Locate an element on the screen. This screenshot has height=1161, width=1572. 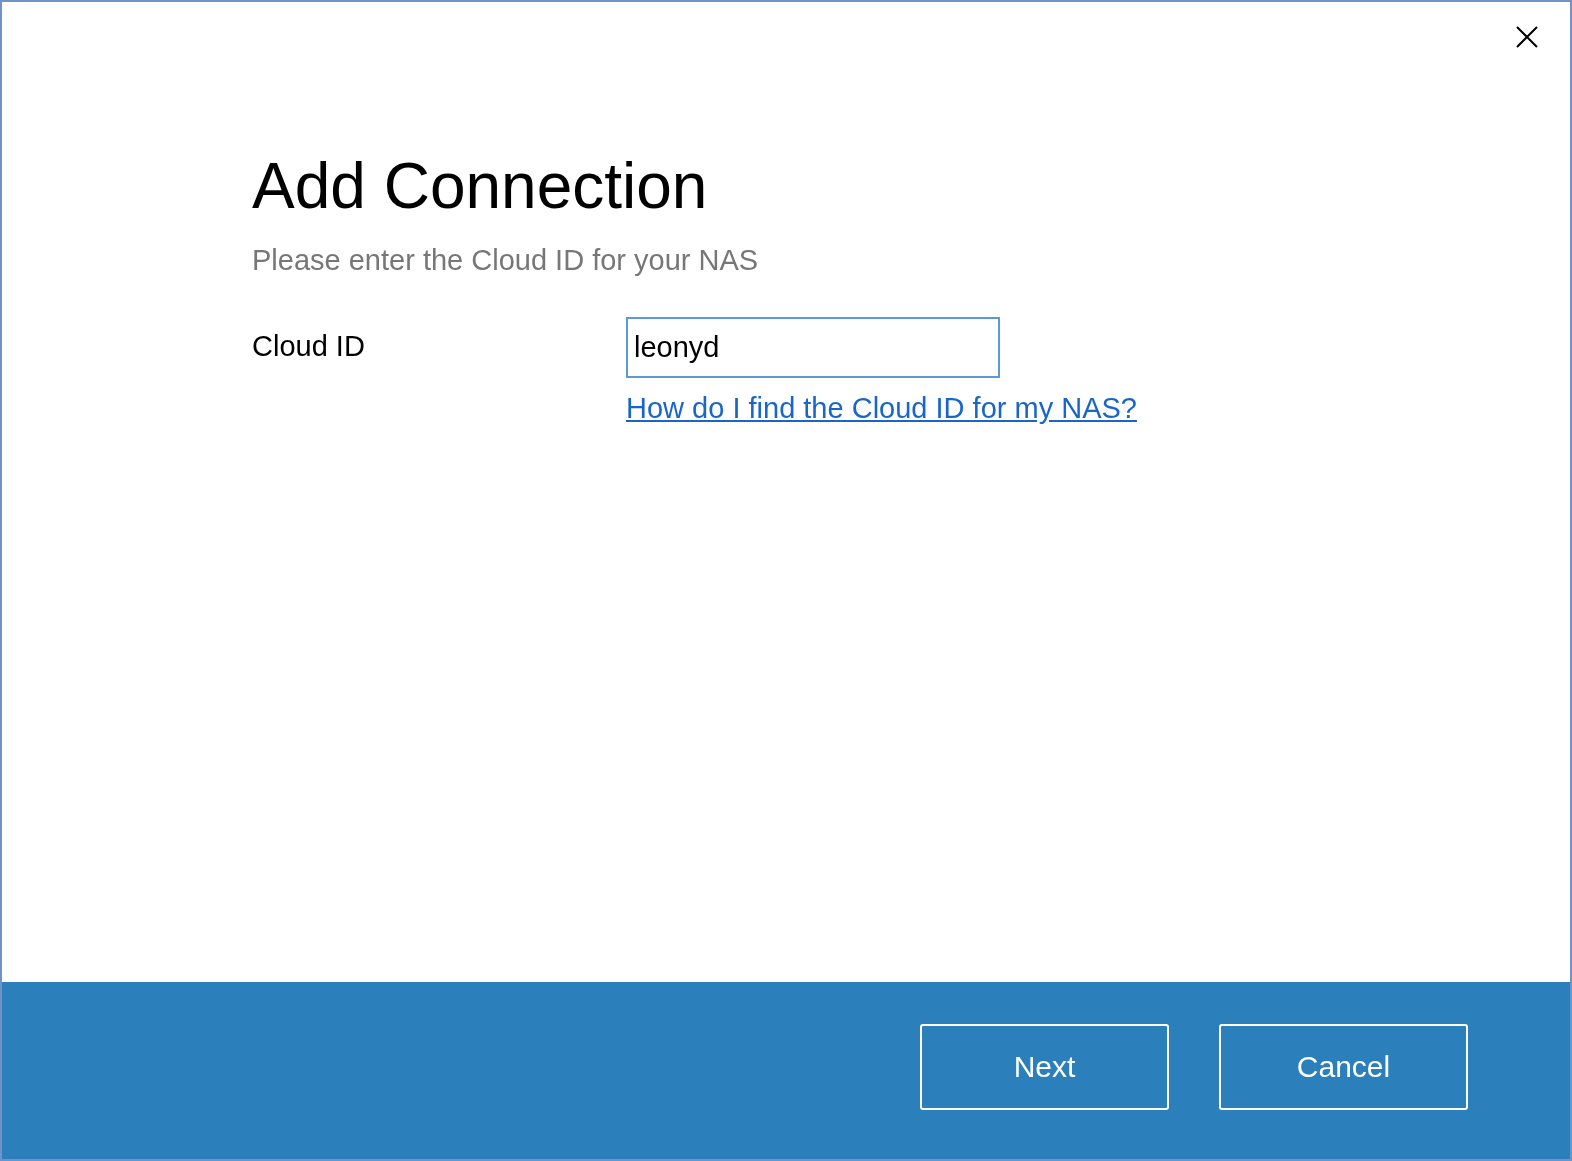
dialog-button: Cancel is located at coordinates (1343, 1066).